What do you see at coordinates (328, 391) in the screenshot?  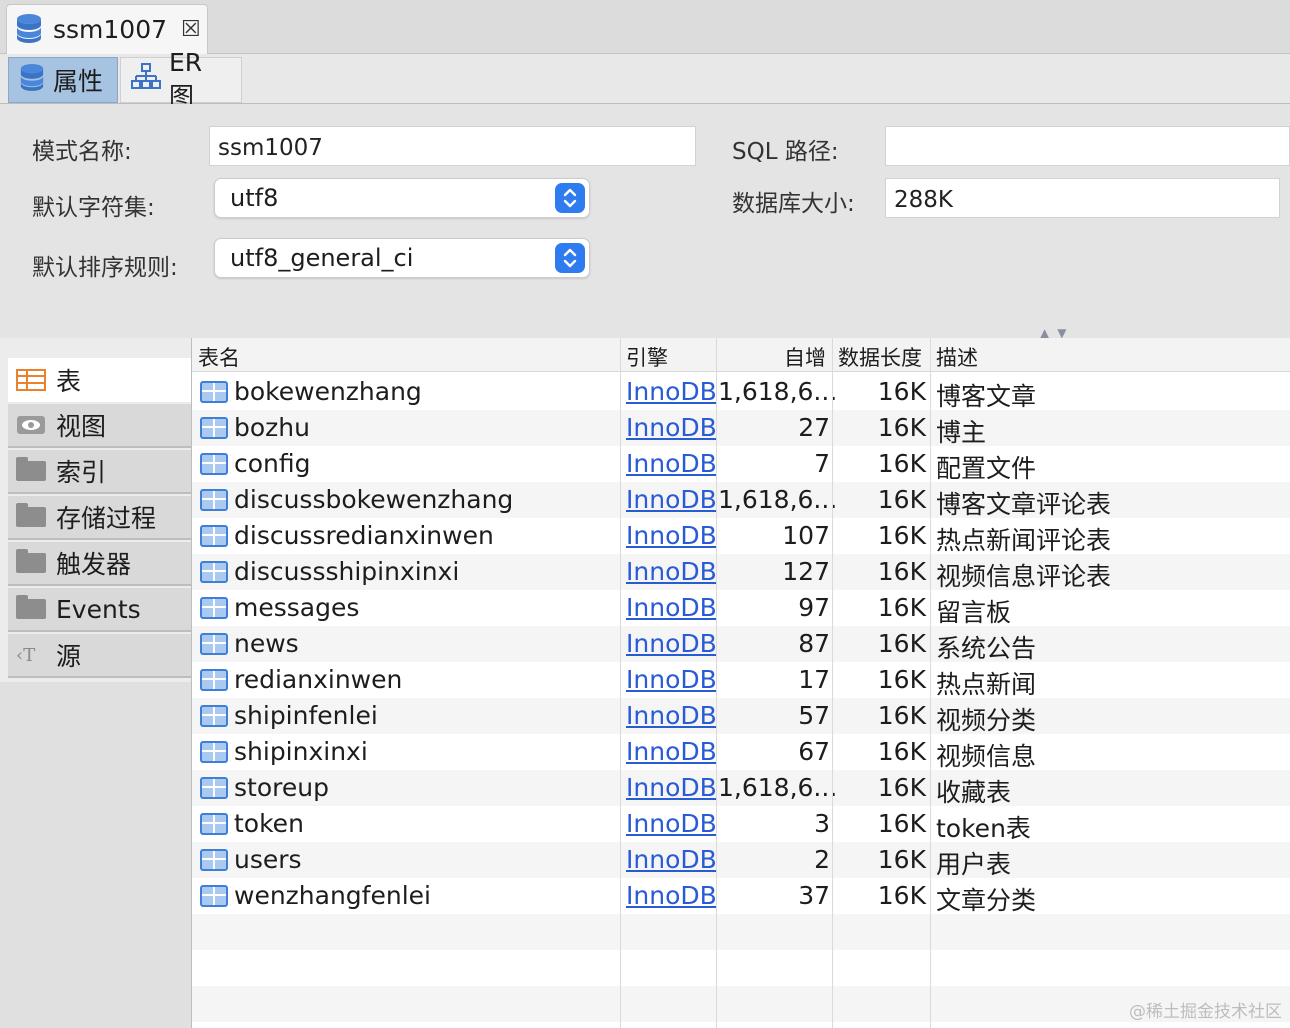 I see `table-name: bokewenzhang` at bounding box center [328, 391].